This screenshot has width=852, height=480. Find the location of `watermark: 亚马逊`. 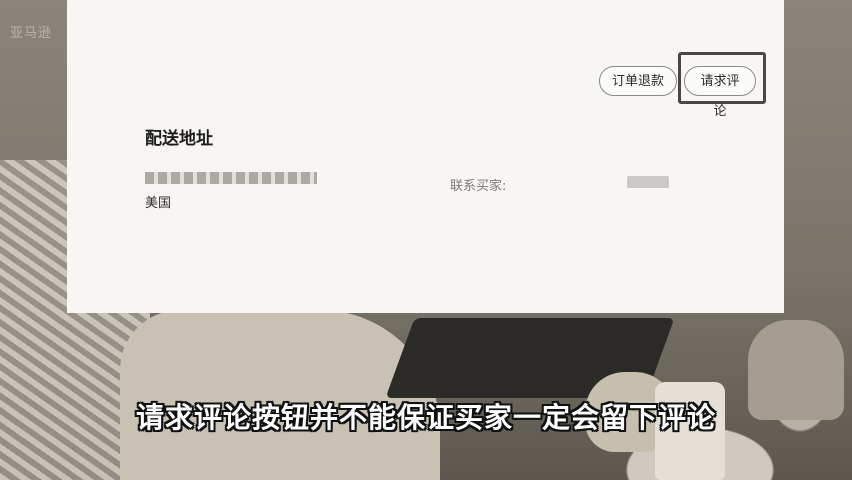

watermark: 亚马逊 is located at coordinates (31, 33).